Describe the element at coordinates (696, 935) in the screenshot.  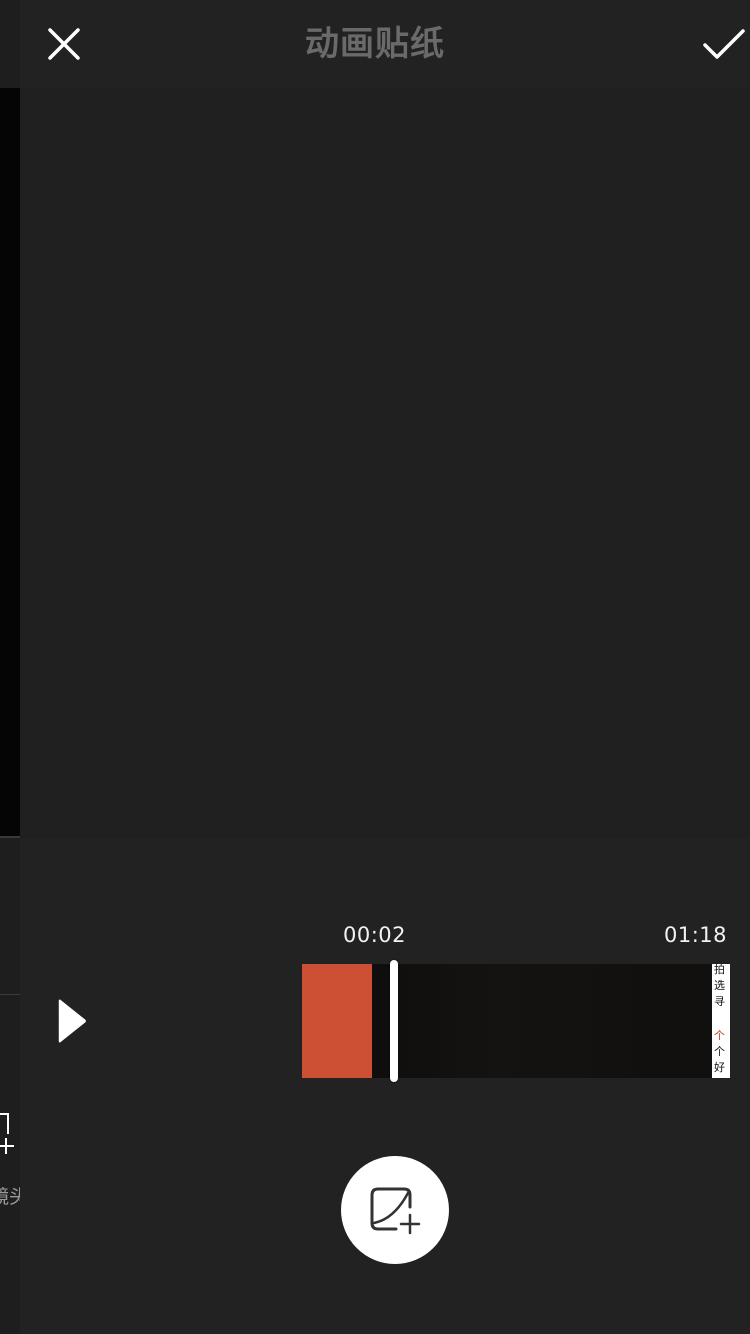
I see `total-duration-label: 01:18` at that location.